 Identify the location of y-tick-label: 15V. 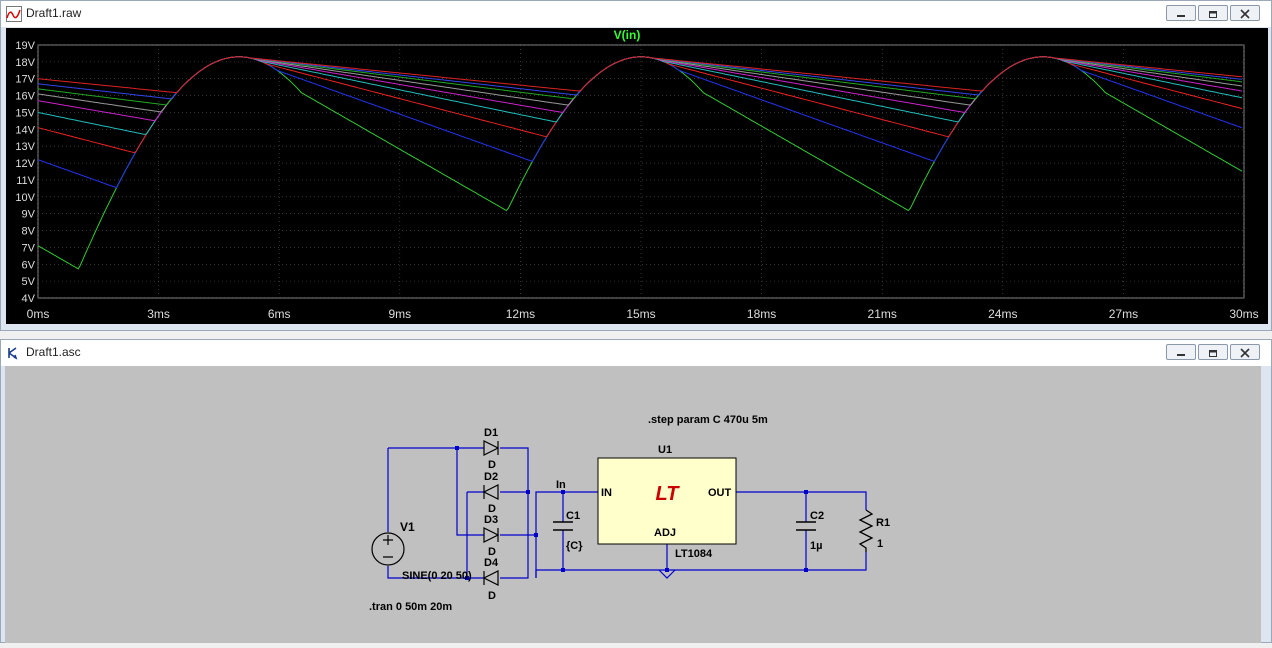
(25, 113).